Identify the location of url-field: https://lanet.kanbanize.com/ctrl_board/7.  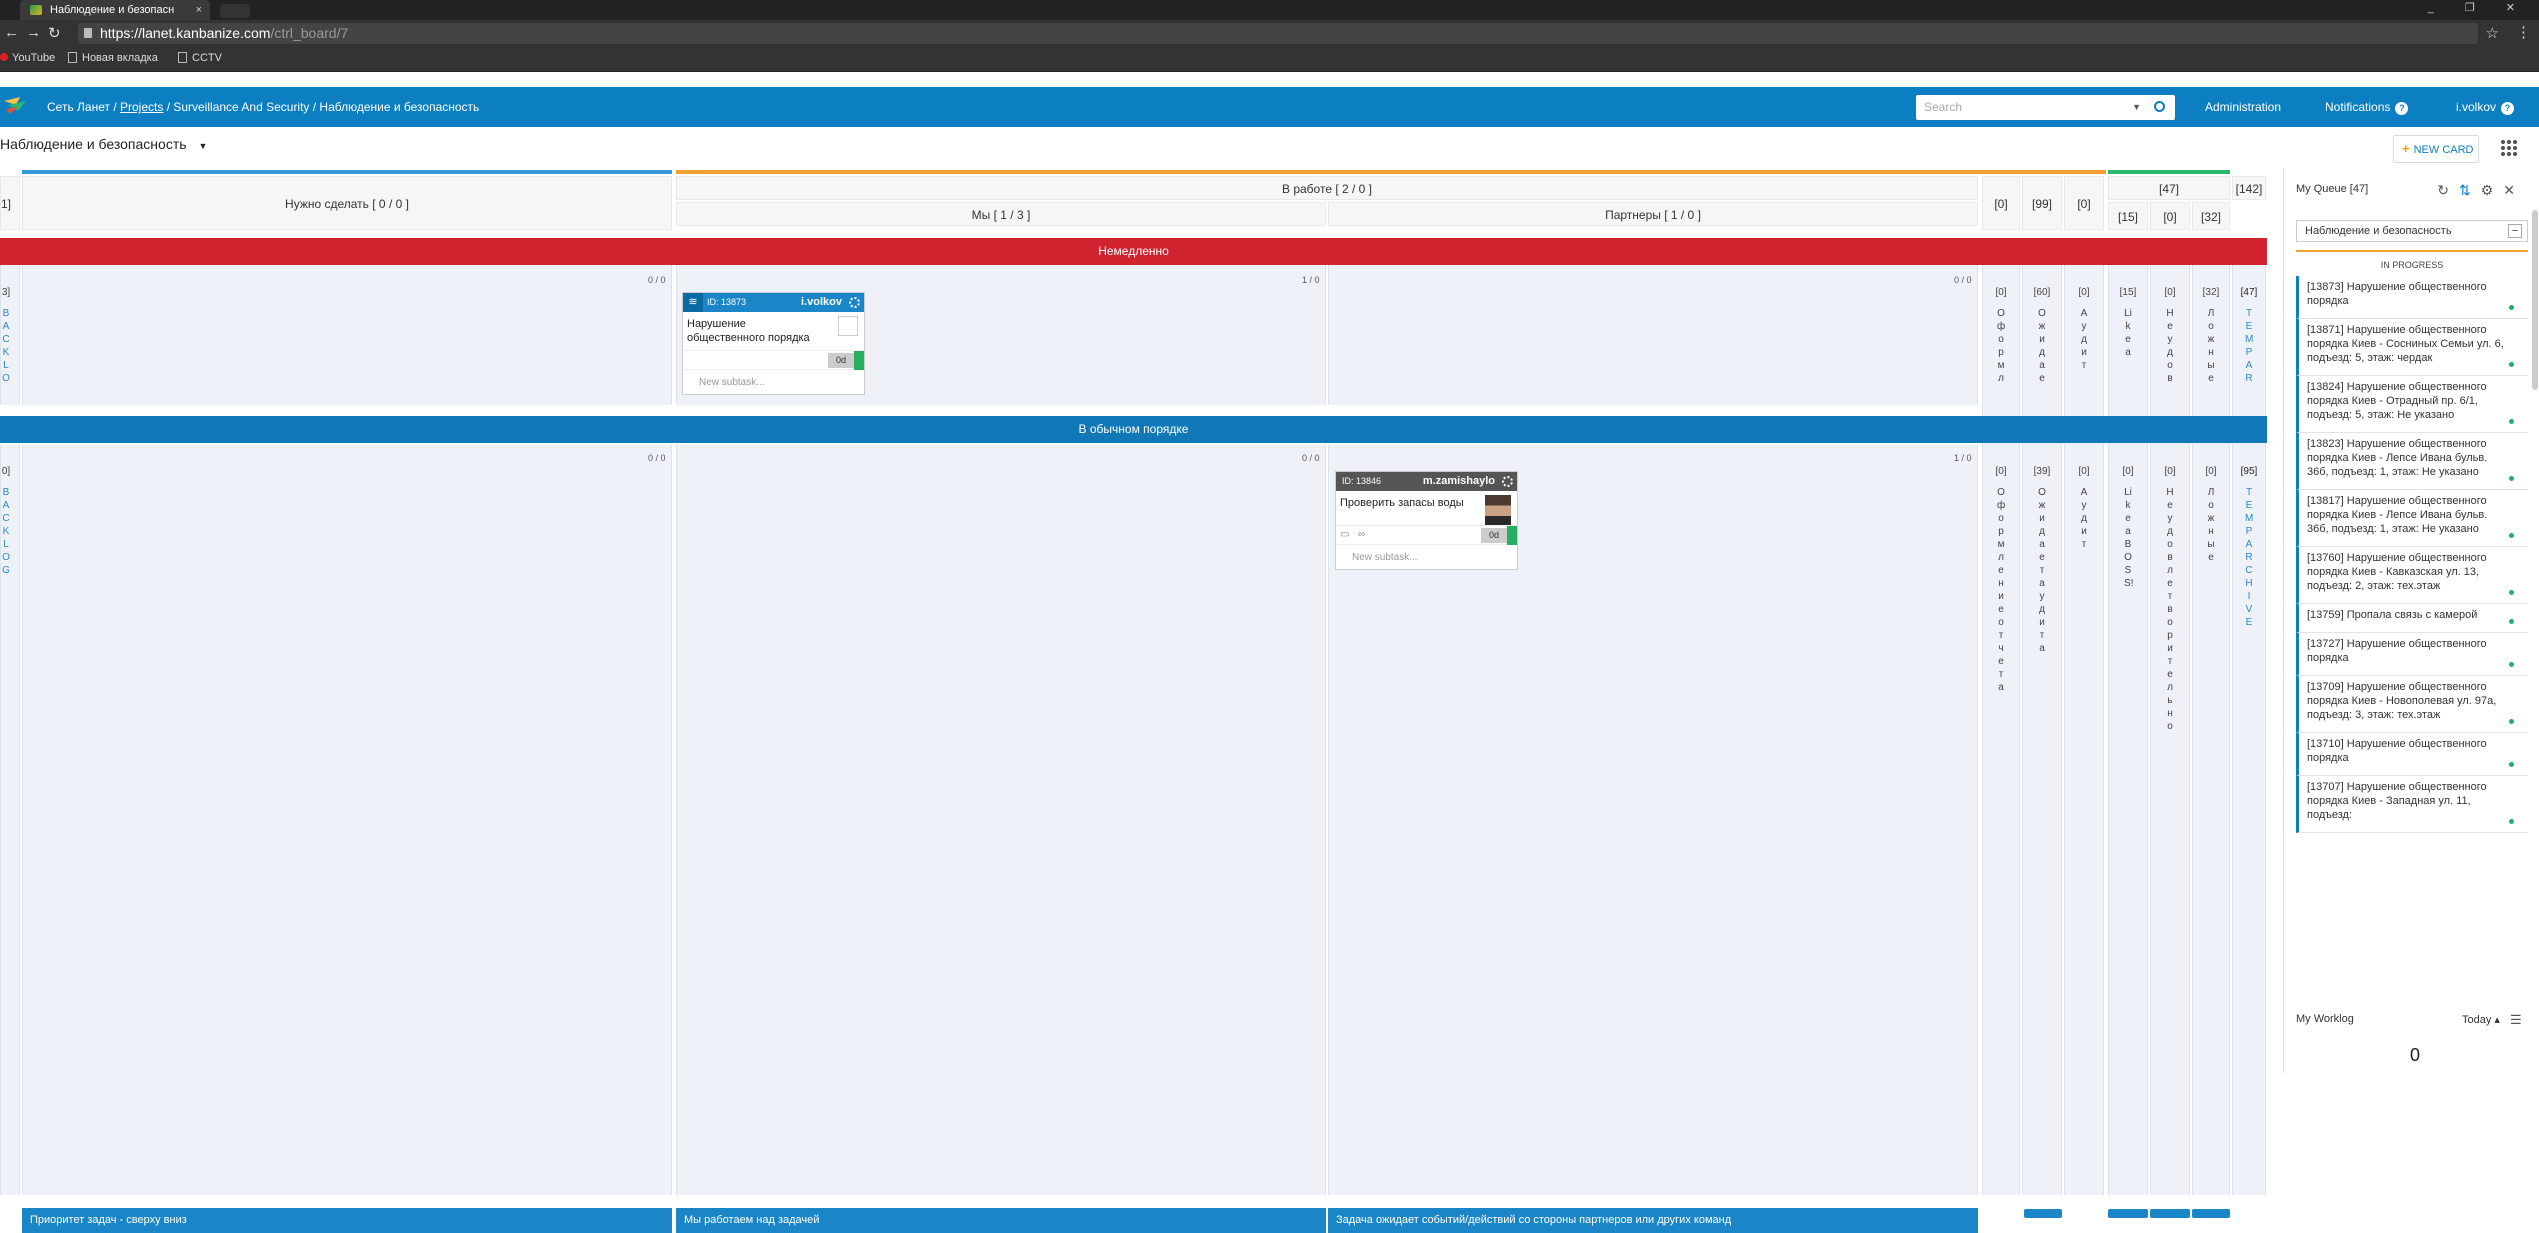
(1278, 33).